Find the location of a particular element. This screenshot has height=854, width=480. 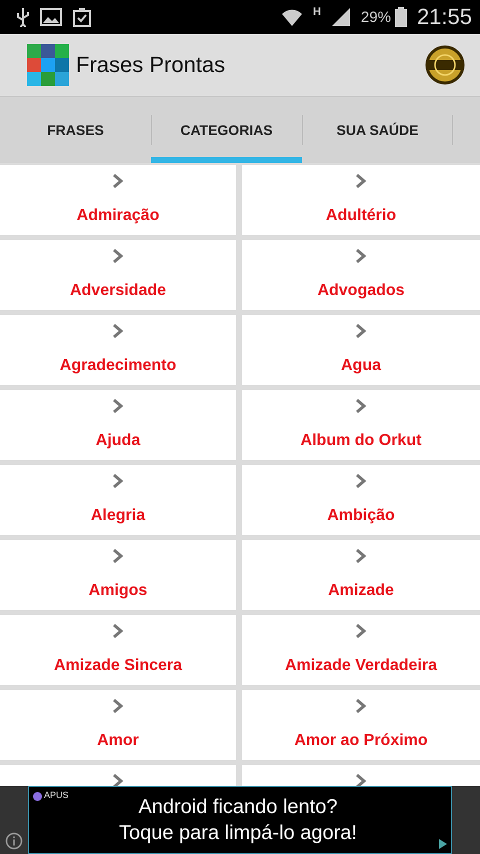

play-icon is located at coordinates (443, 844).